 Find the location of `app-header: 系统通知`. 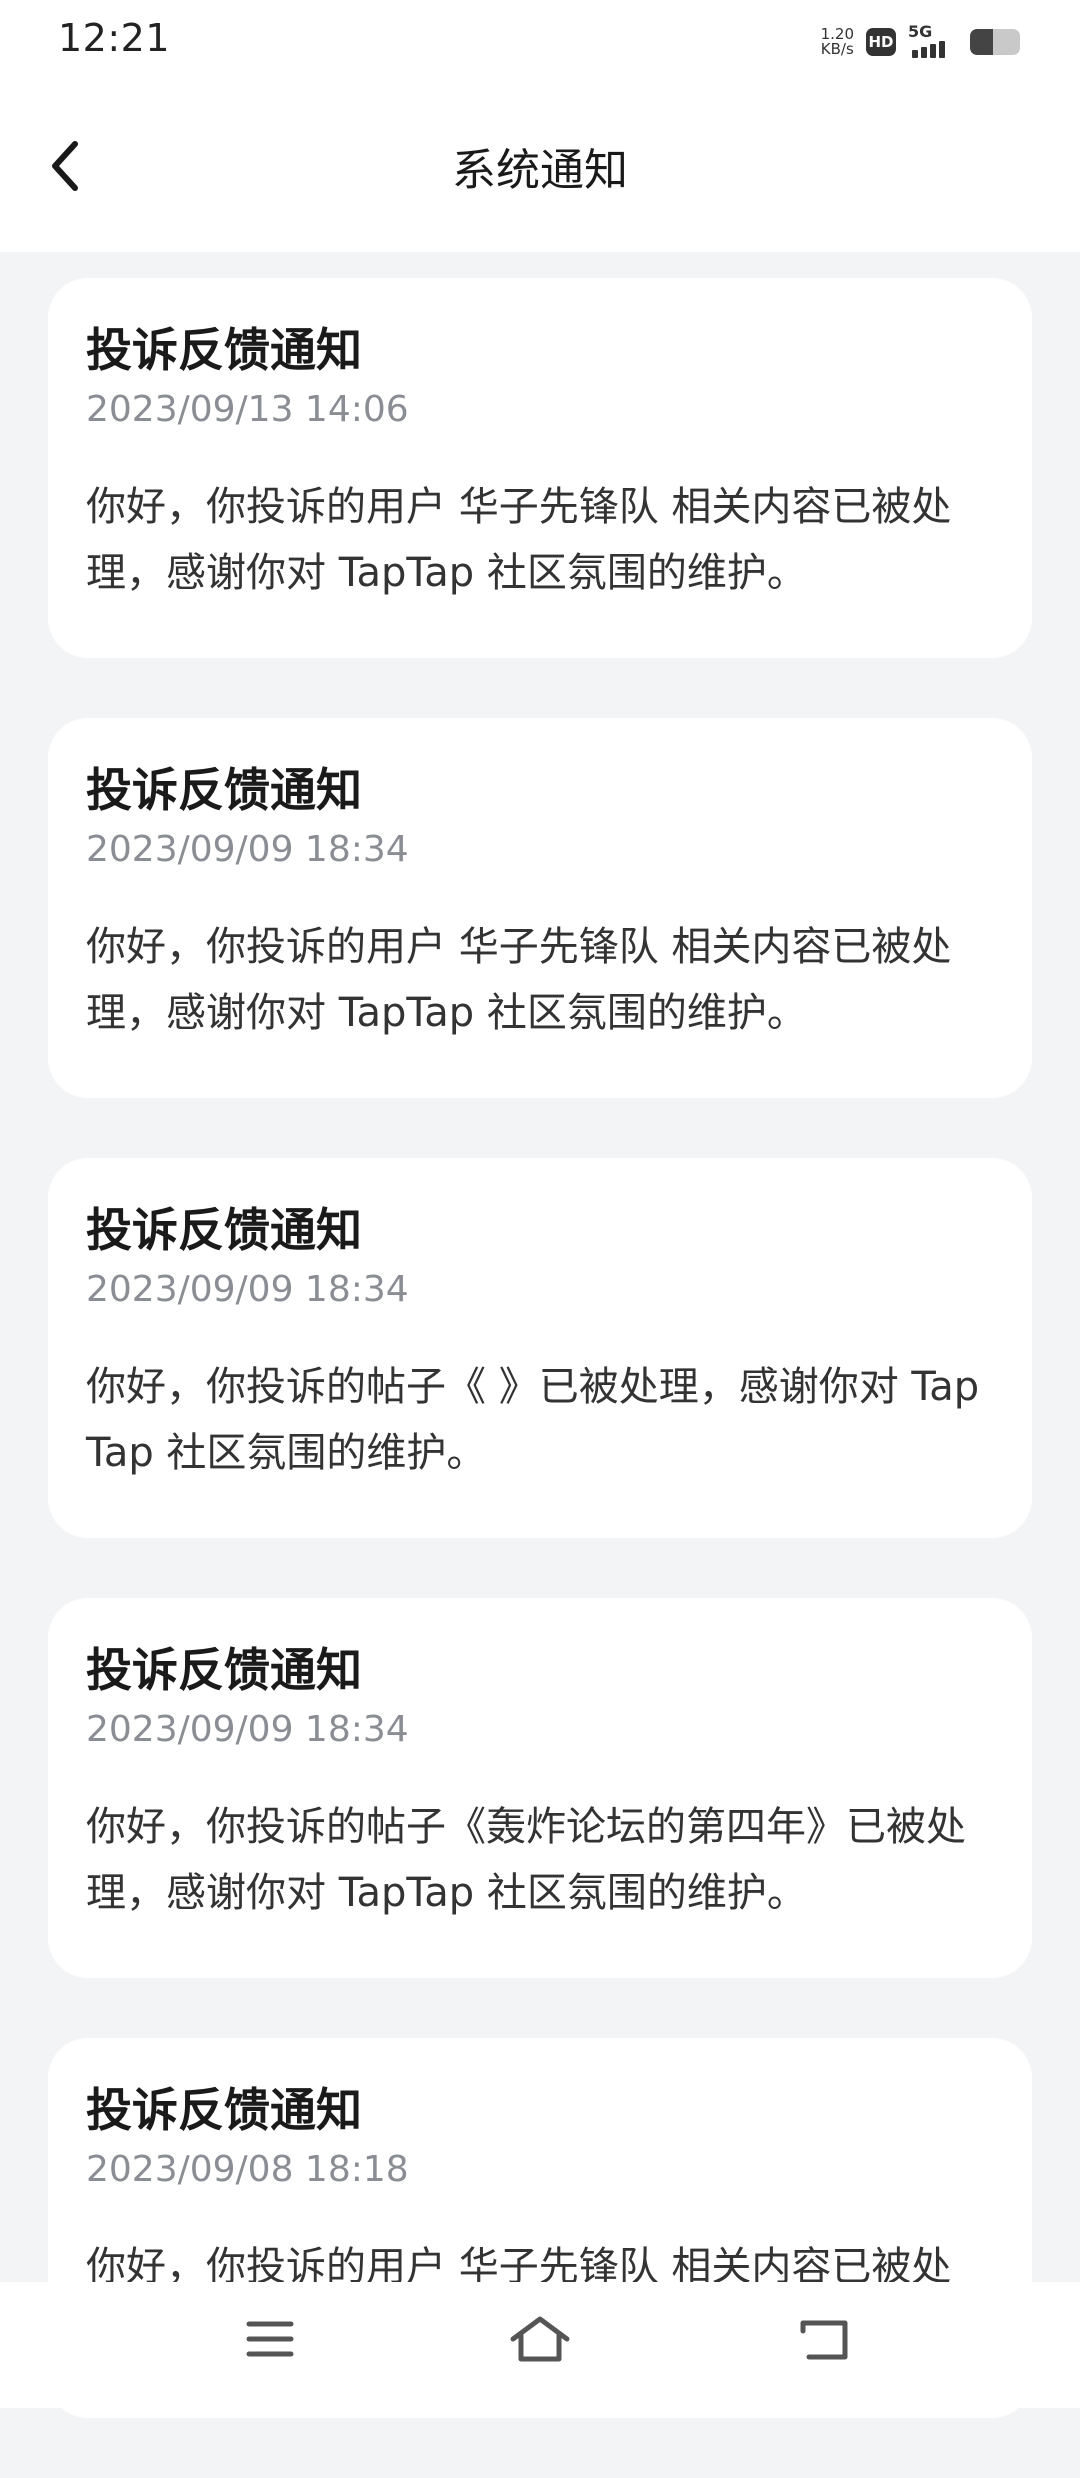

app-header: 系统通知 is located at coordinates (540, 168).